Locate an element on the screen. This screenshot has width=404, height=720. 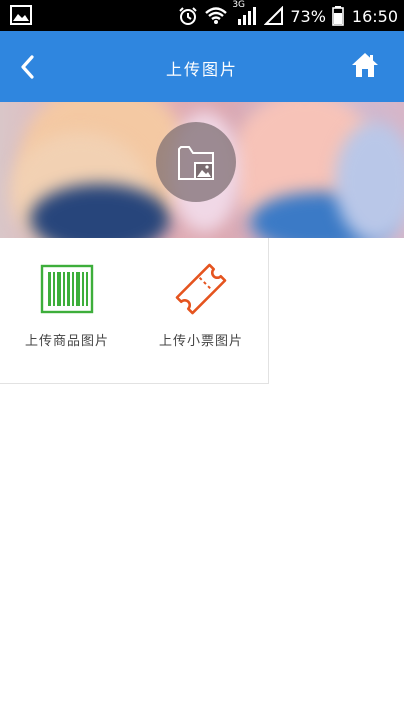
tile-label: 上传商品图片 is located at coordinates (66, 341).